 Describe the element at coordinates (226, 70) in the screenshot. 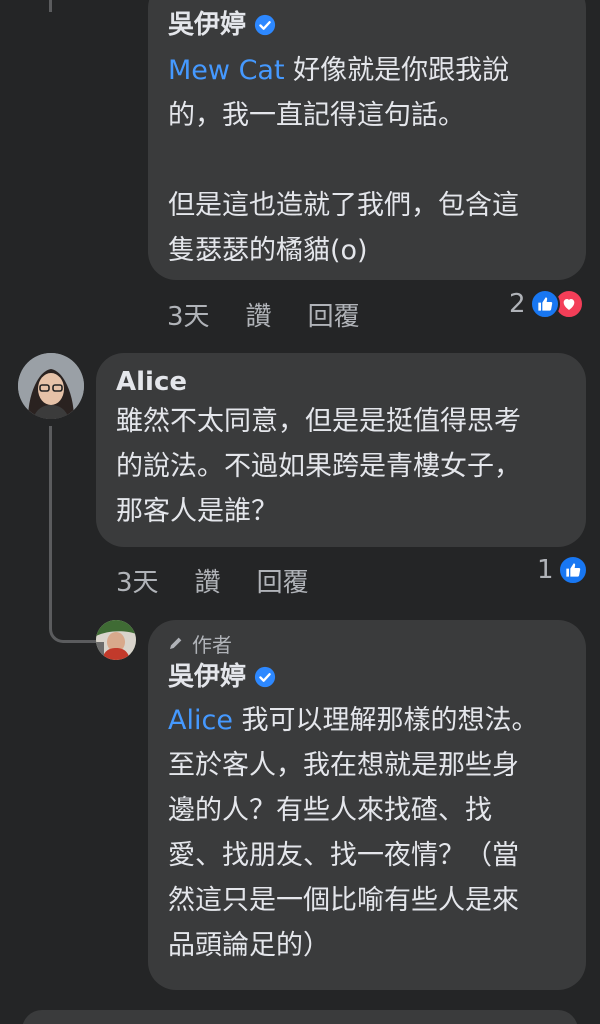

I see `mention-link: Mew Cat` at that location.